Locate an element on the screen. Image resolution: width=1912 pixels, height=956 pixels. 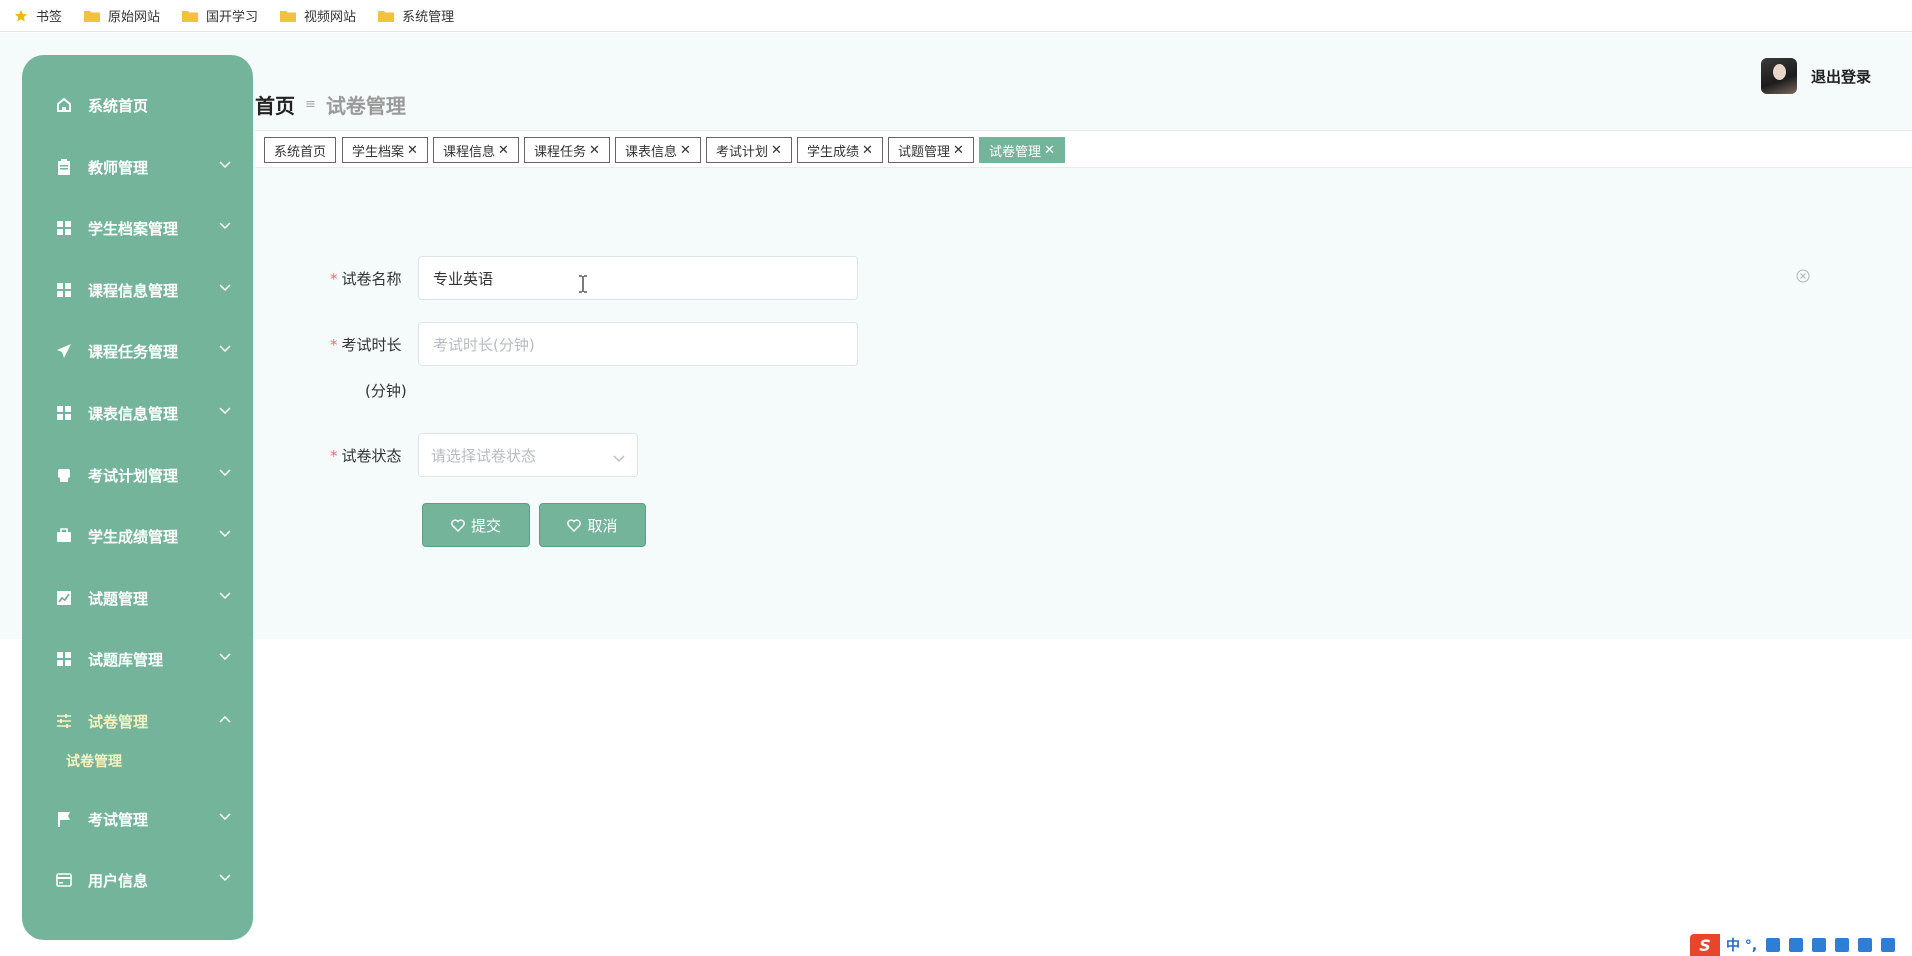
sidebar-item-exam-plan: 考试计划管理 is located at coordinates (137, 475).